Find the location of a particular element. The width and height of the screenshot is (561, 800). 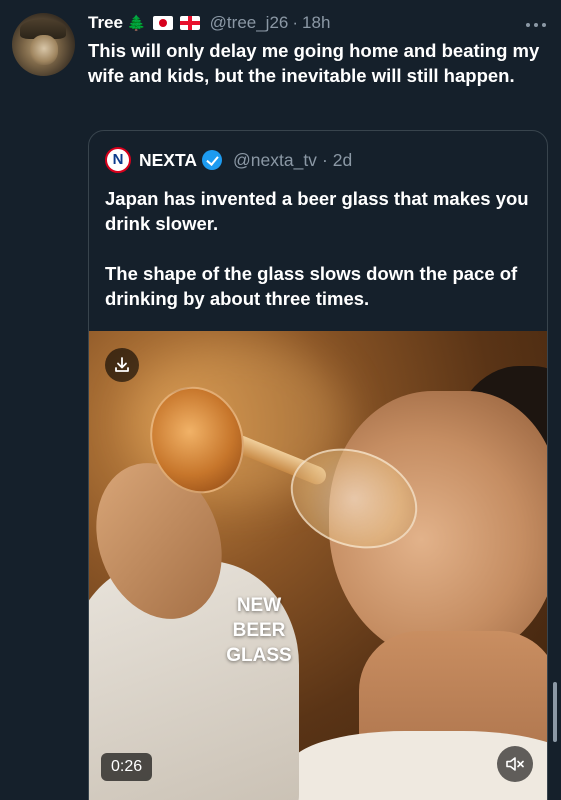

volume-muted-icon is located at coordinates (515, 764).